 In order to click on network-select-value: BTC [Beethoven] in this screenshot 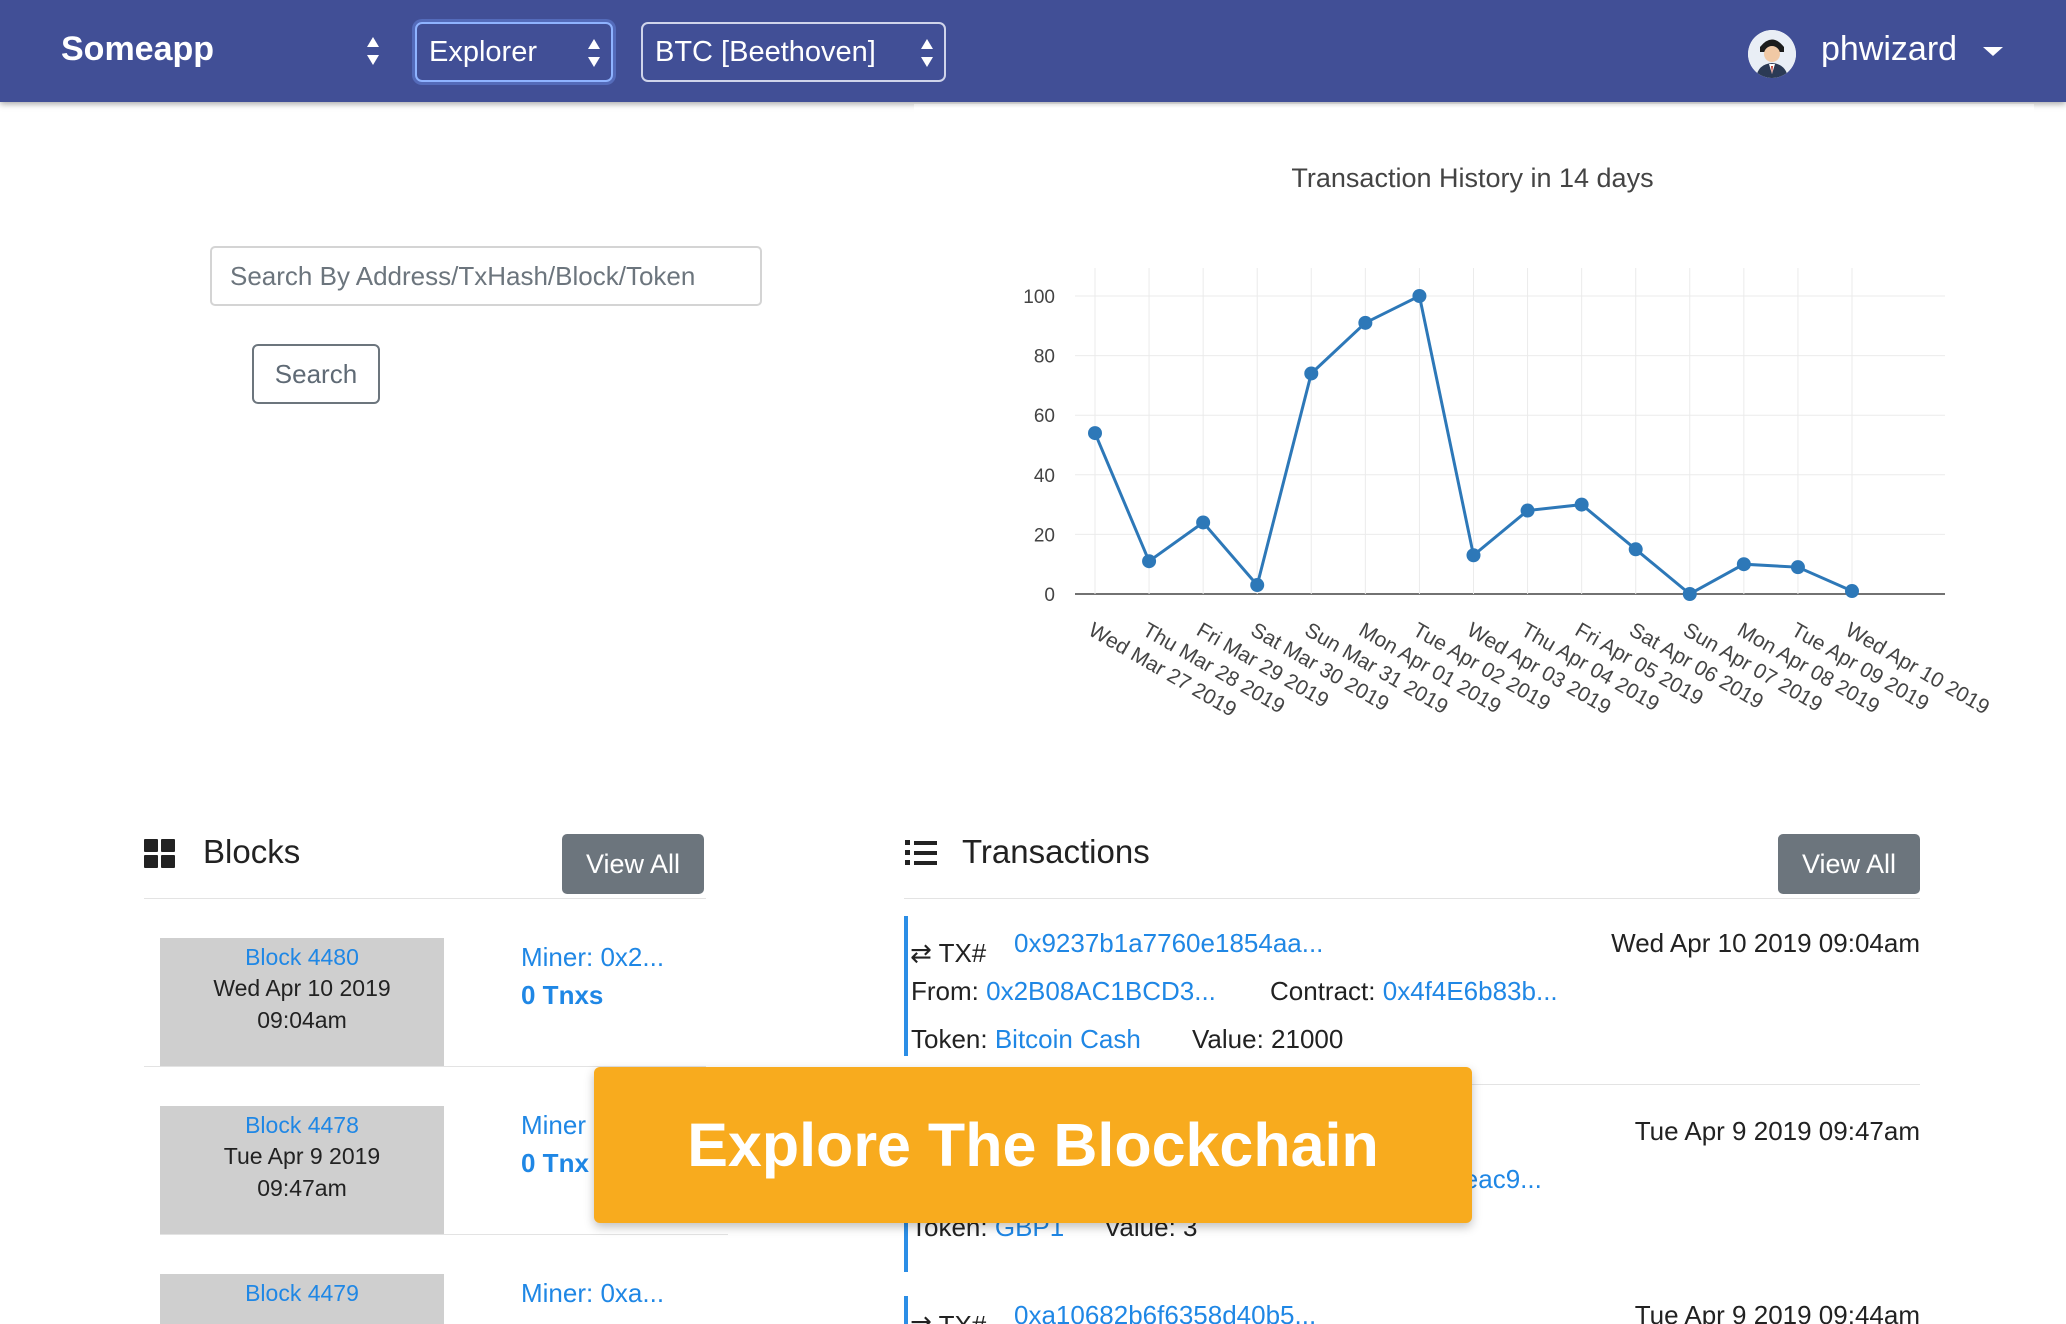, I will do `click(765, 52)`.